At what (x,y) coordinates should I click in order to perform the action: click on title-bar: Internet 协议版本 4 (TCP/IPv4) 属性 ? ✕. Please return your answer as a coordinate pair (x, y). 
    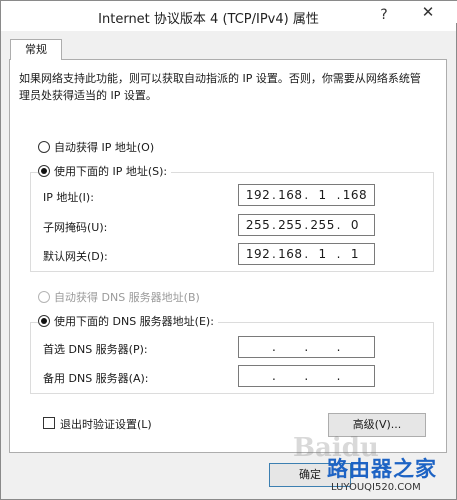
    Looking at the image, I should click on (229, 16).